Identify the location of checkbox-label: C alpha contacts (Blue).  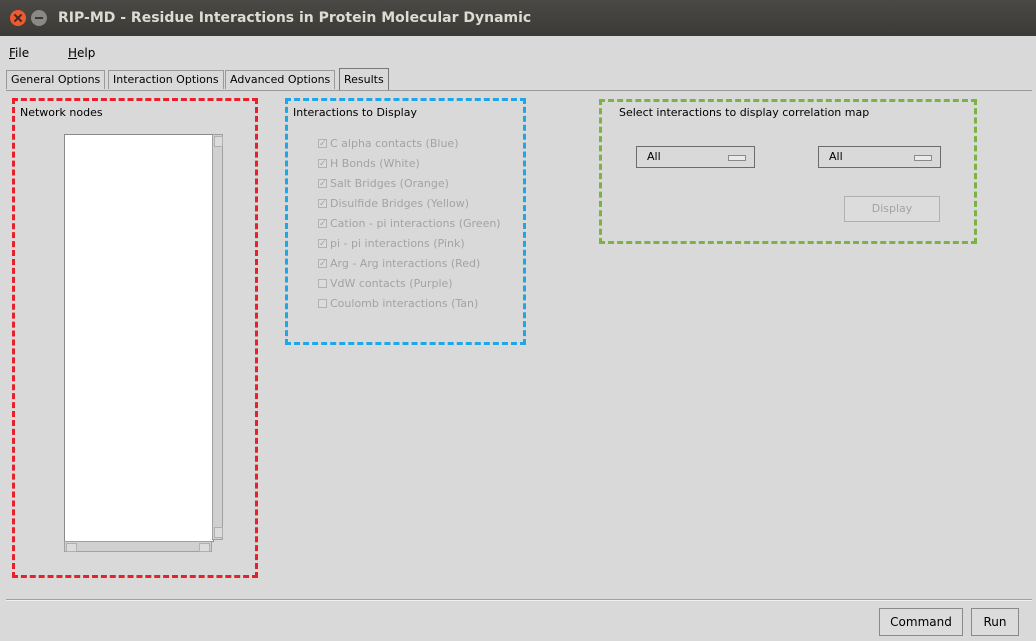
(394, 143).